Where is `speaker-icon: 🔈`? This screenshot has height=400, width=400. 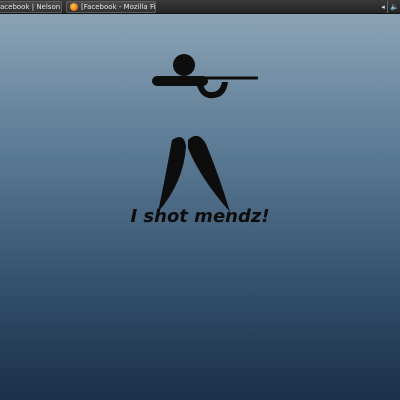 speaker-icon: 🔈 is located at coordinates (395, 7).